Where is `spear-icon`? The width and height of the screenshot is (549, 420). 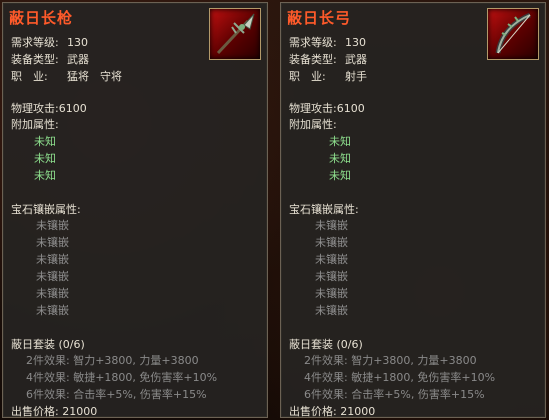
spear-icon is located at coordinates (235, 34).